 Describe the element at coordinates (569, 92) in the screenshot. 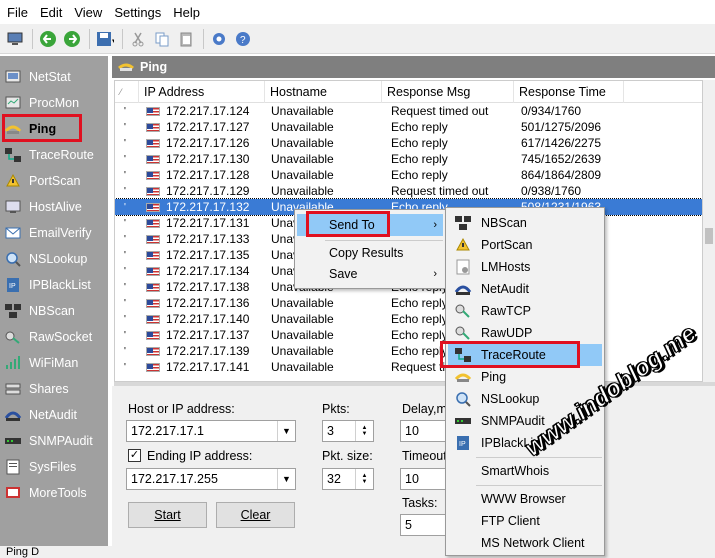

I see `column-header-response-time: Response Time` at that location.